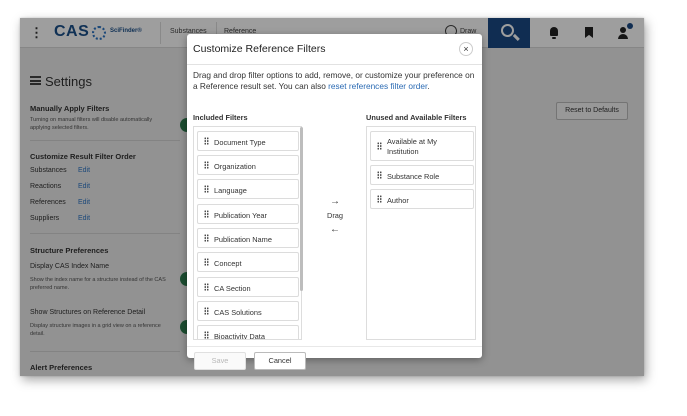 This screenshot has height=416, width=687. Describe the element at coordinates (248, 262) in the screenshot. I see `filter-item: Concept` at that location.